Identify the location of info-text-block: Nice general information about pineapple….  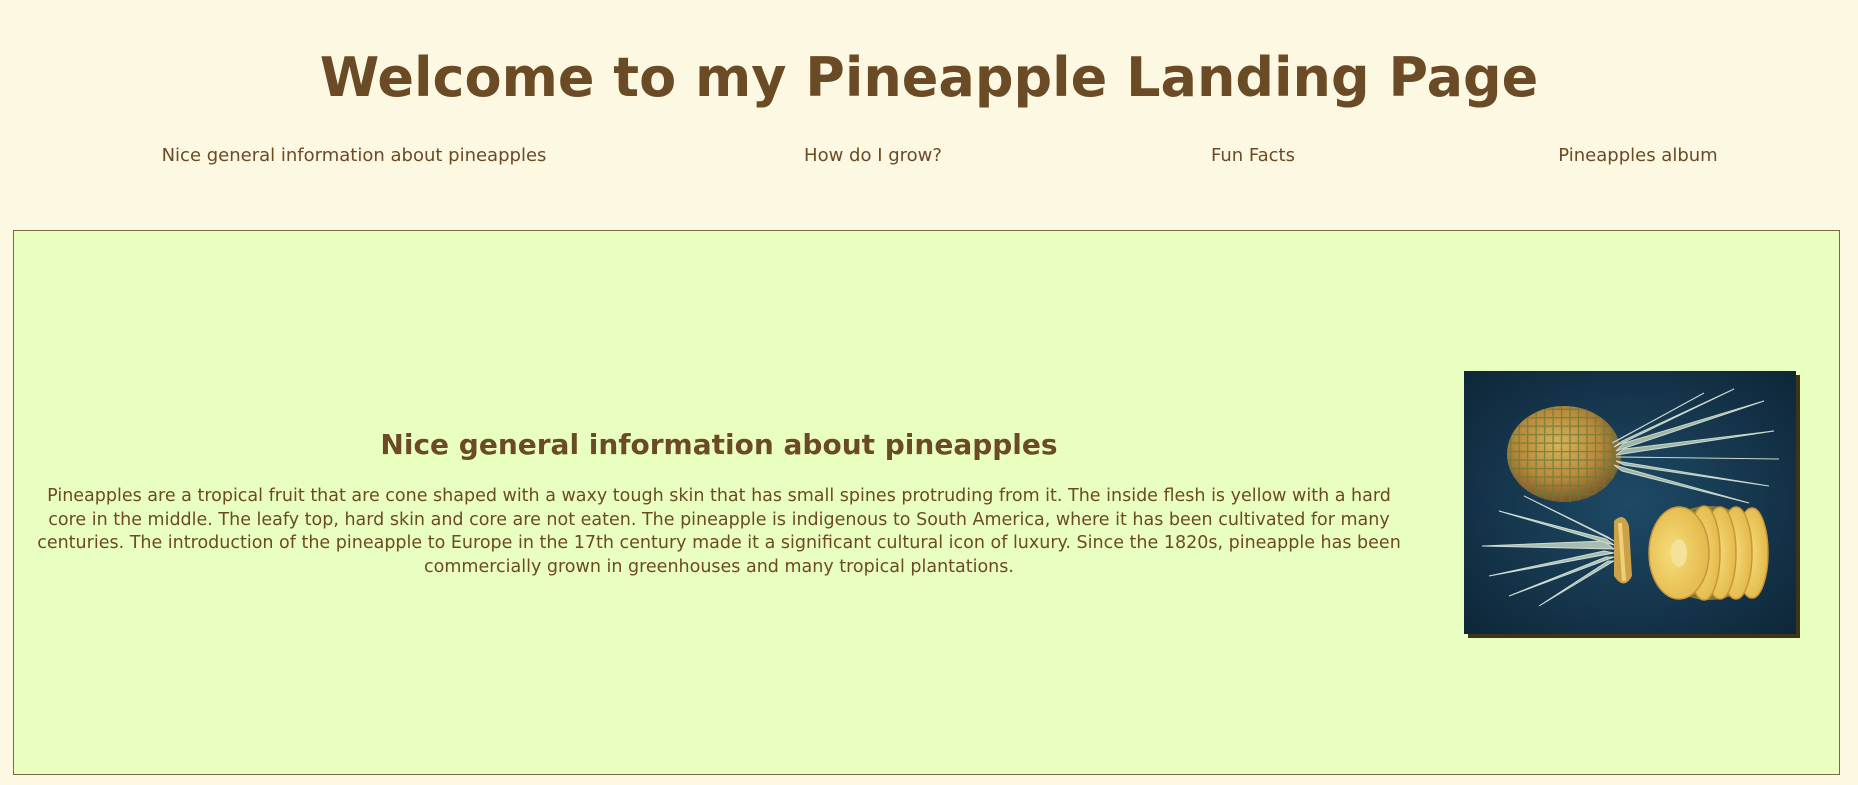
(719, 503).